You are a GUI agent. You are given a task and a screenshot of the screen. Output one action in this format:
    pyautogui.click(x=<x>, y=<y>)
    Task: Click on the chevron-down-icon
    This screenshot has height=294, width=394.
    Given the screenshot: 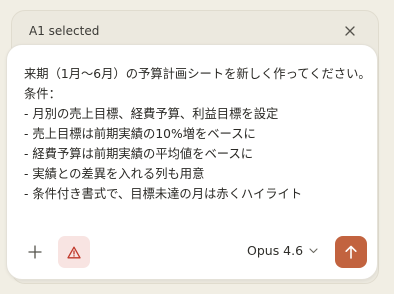 What is the action you would take?
    pyautogui.click(x=313, y=250)
    